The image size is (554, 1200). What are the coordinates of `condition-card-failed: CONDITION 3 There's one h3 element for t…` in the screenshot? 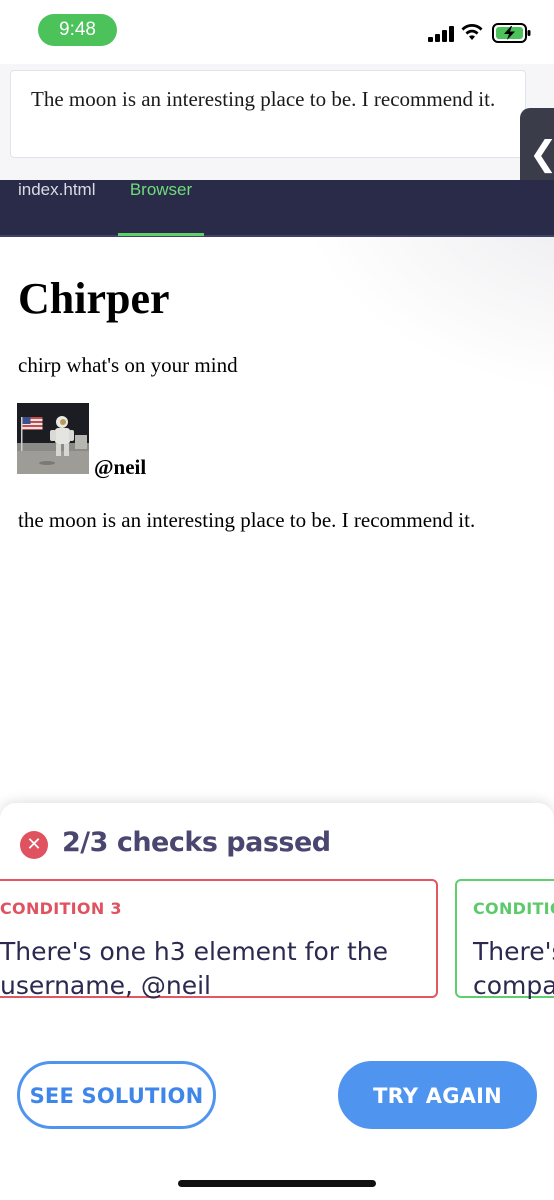 It's located at (219, 939).